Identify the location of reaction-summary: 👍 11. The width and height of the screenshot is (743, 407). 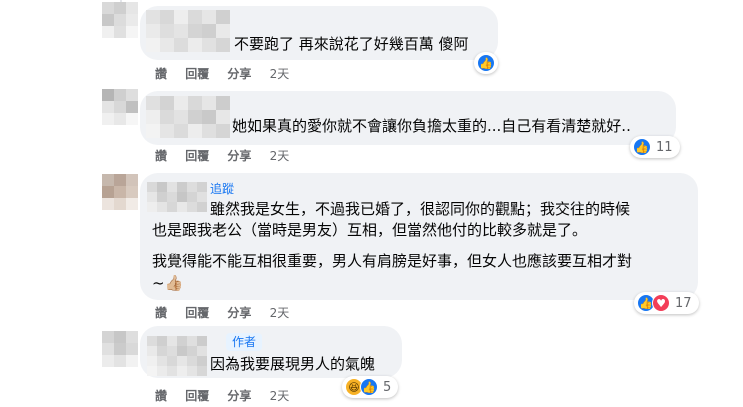
(655, 147).